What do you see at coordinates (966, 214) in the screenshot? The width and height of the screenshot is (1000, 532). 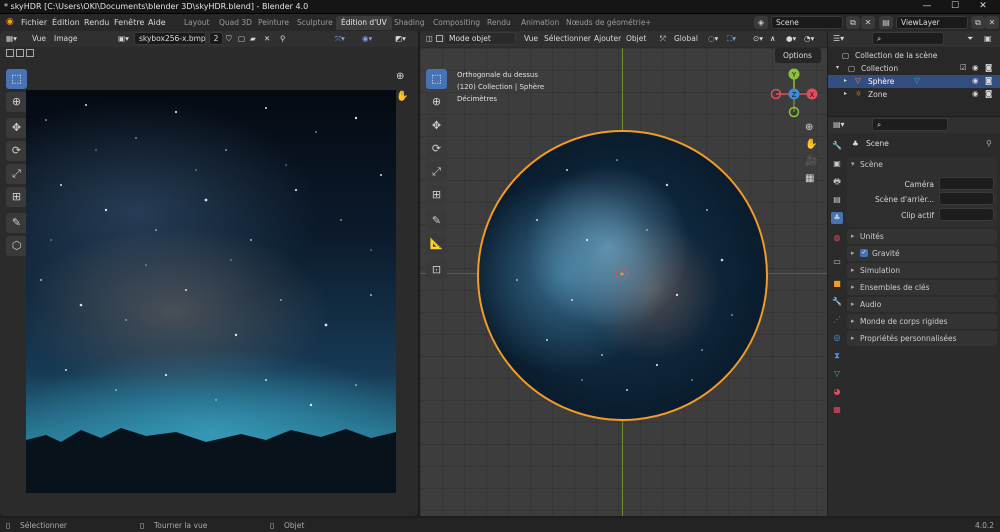 I see `active-clip-field` at bounding box center [966, 214].